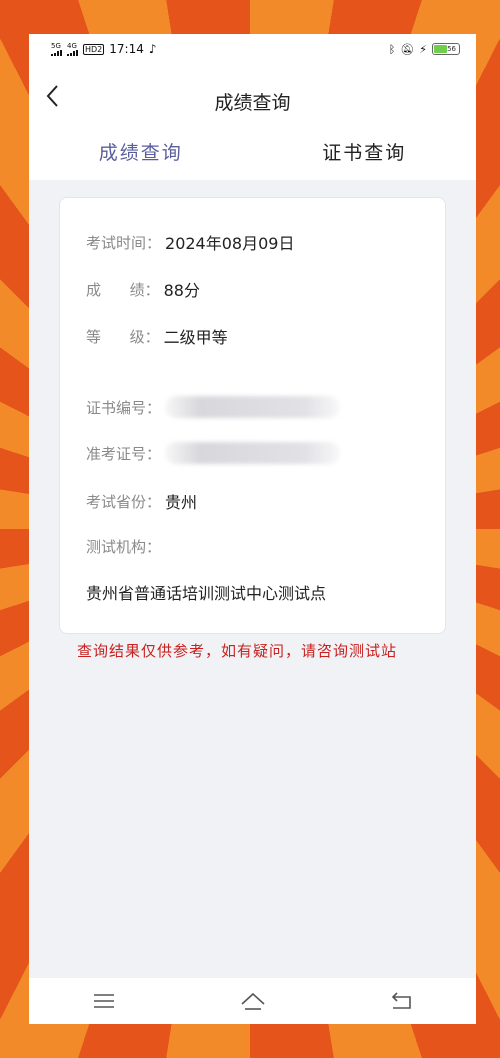  Describe the element at coordinates (181, 290) in the screenshot. I see `score-value: 88分` at that location.